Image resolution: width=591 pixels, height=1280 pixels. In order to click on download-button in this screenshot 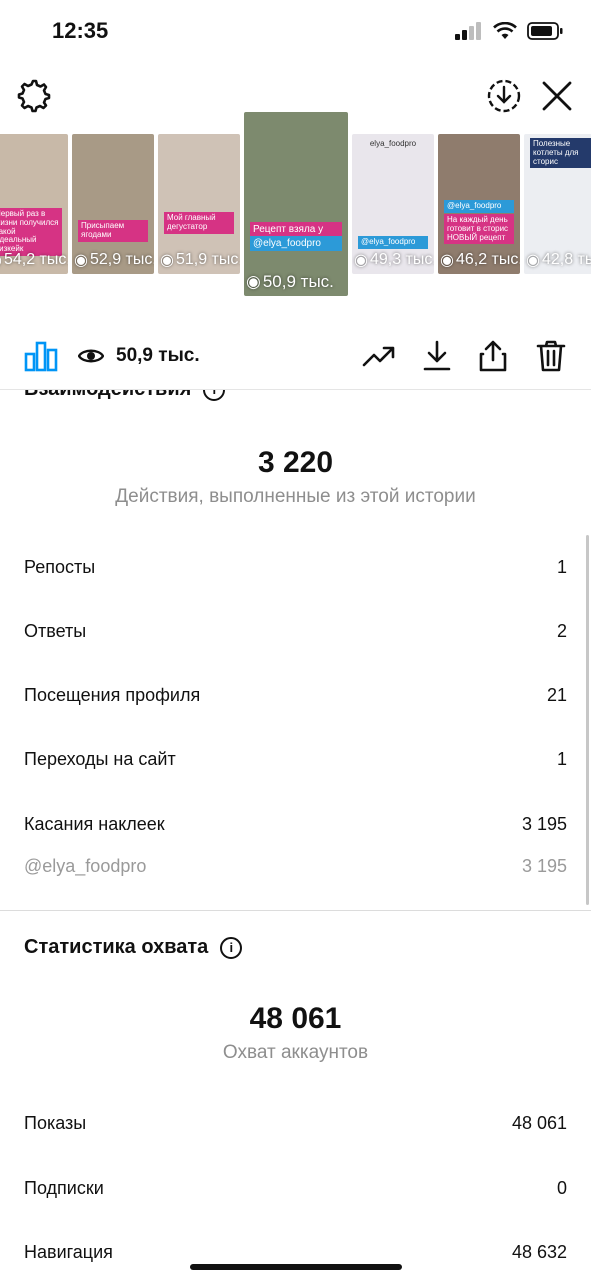, I will do `click(437, 356)`.